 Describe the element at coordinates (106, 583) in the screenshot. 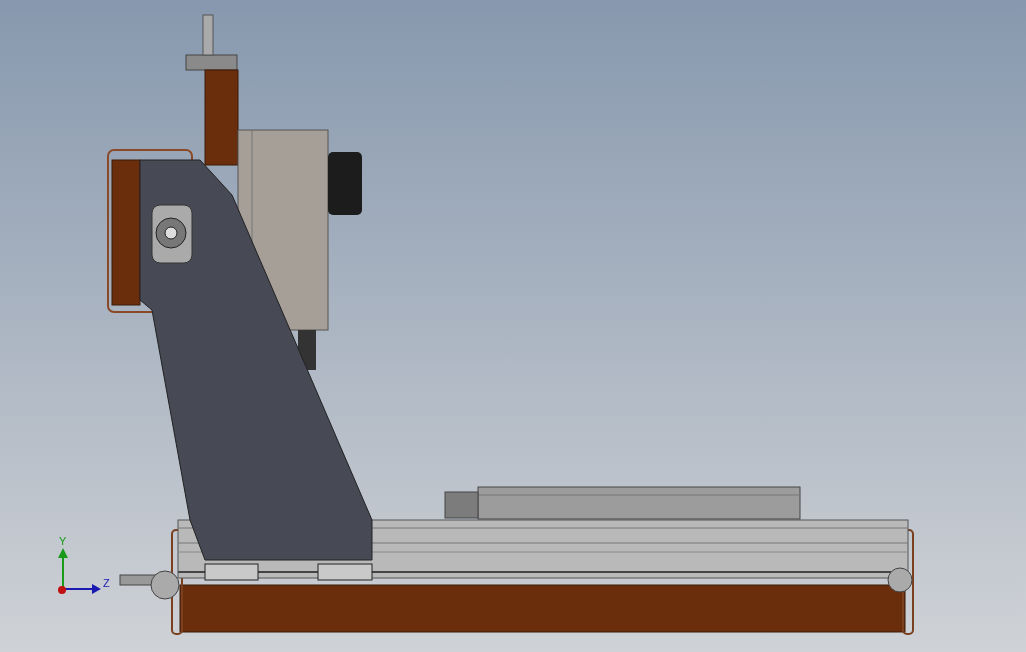

I see `axis-label: Z` at that location.